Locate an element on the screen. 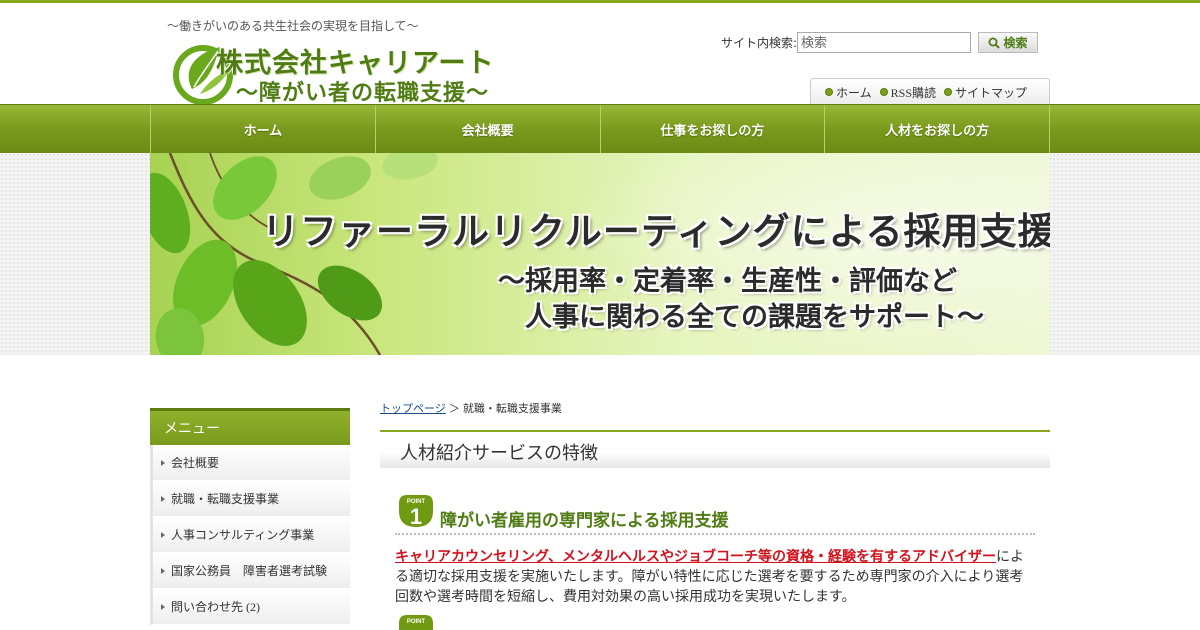 This screenshot has width=1200, height=630. util-link-rss: RSS購読 is located at coordinates (907, 92).